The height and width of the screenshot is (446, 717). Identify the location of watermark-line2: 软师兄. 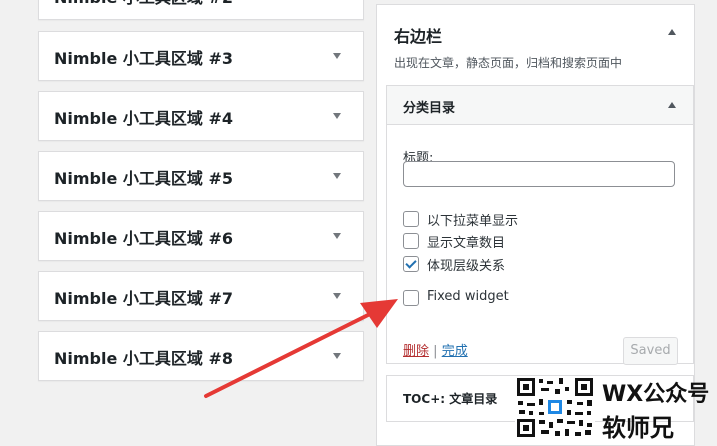
(638, 428).